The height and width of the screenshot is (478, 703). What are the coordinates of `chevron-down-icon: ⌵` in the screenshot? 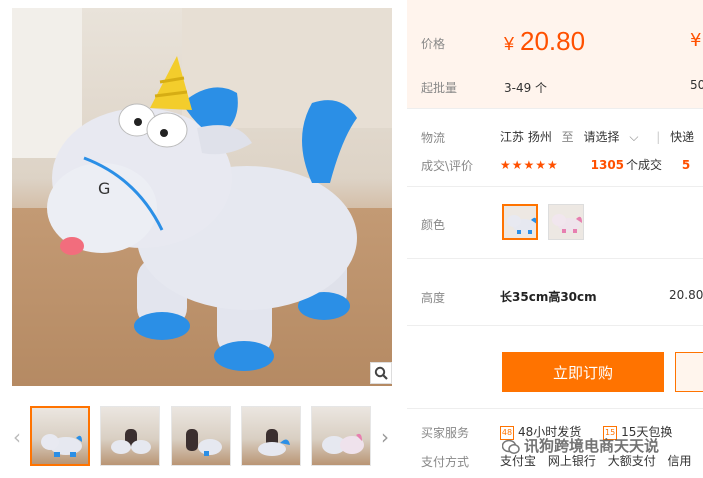 It's located at (633, 137).